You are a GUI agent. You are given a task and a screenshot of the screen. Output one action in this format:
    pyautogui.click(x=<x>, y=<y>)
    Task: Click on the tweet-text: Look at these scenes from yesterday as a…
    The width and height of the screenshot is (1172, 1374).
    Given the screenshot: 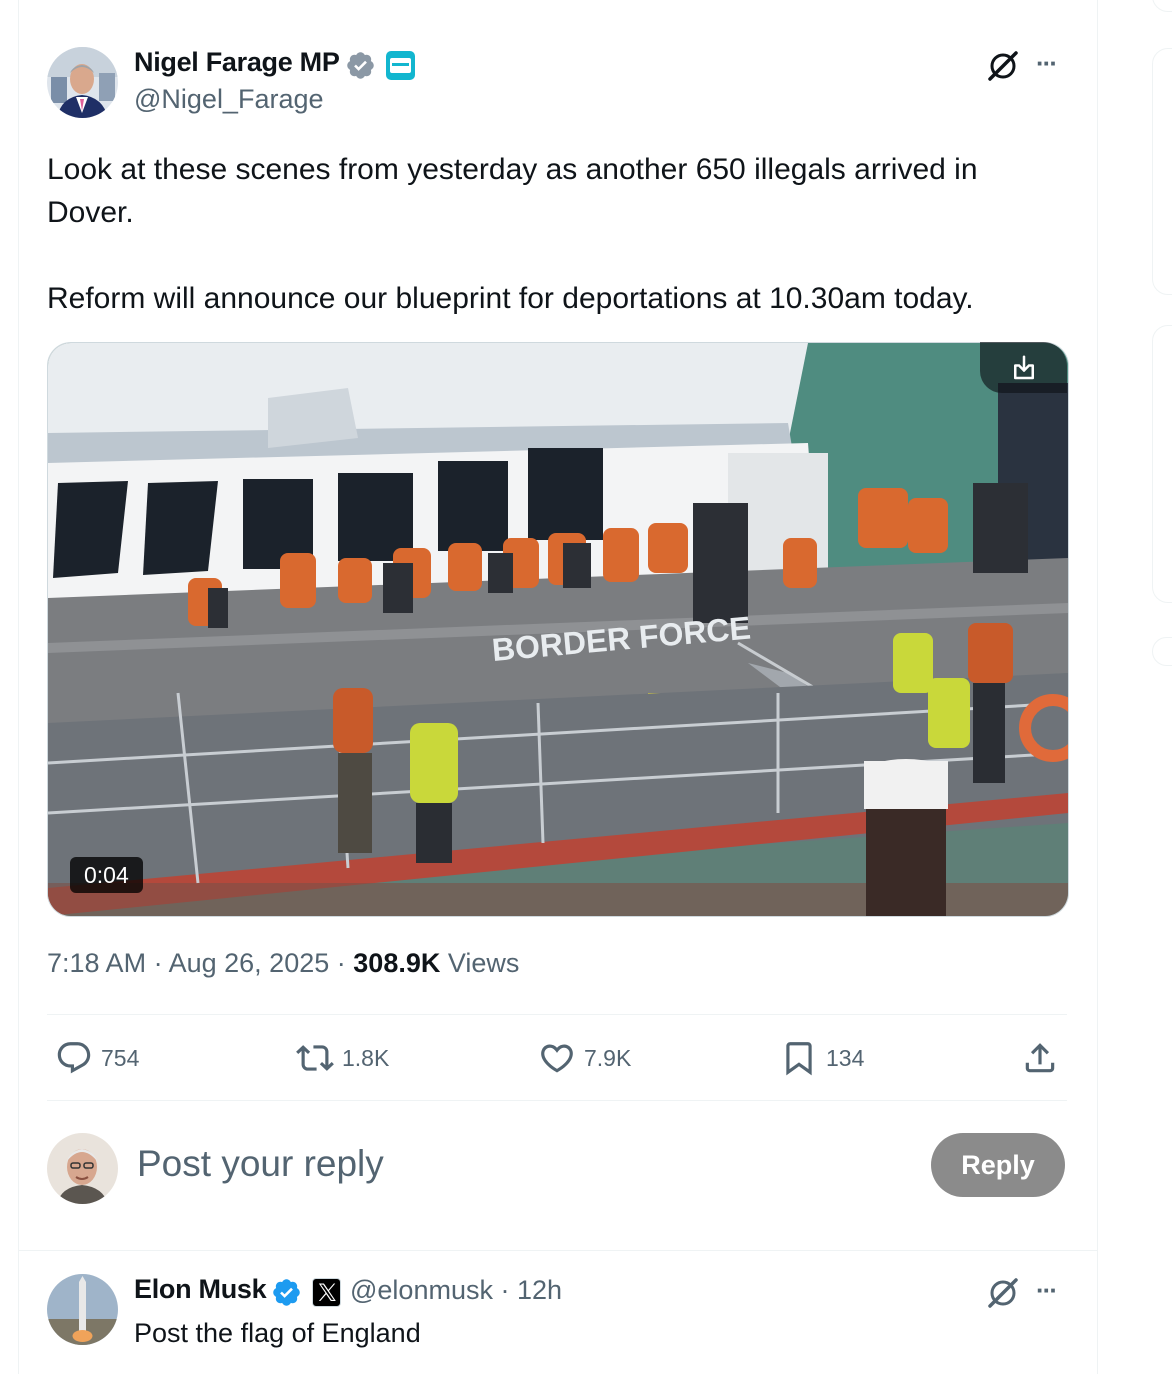 What is the action you would take?
    pyautogui.click(x=552, y=234)
    